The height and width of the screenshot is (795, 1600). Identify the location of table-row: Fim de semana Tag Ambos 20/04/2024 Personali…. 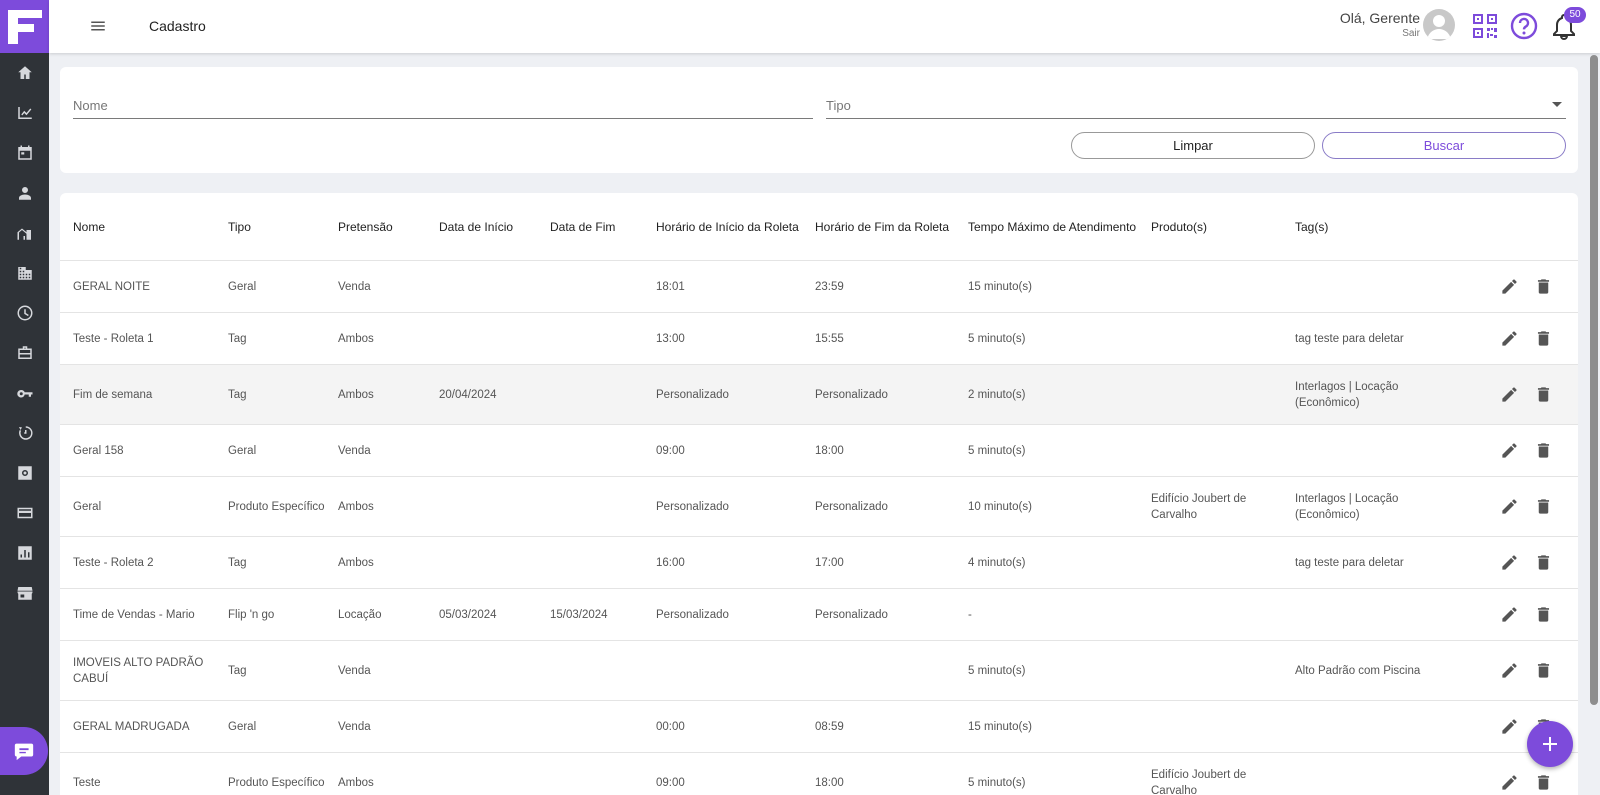
(819, 395).